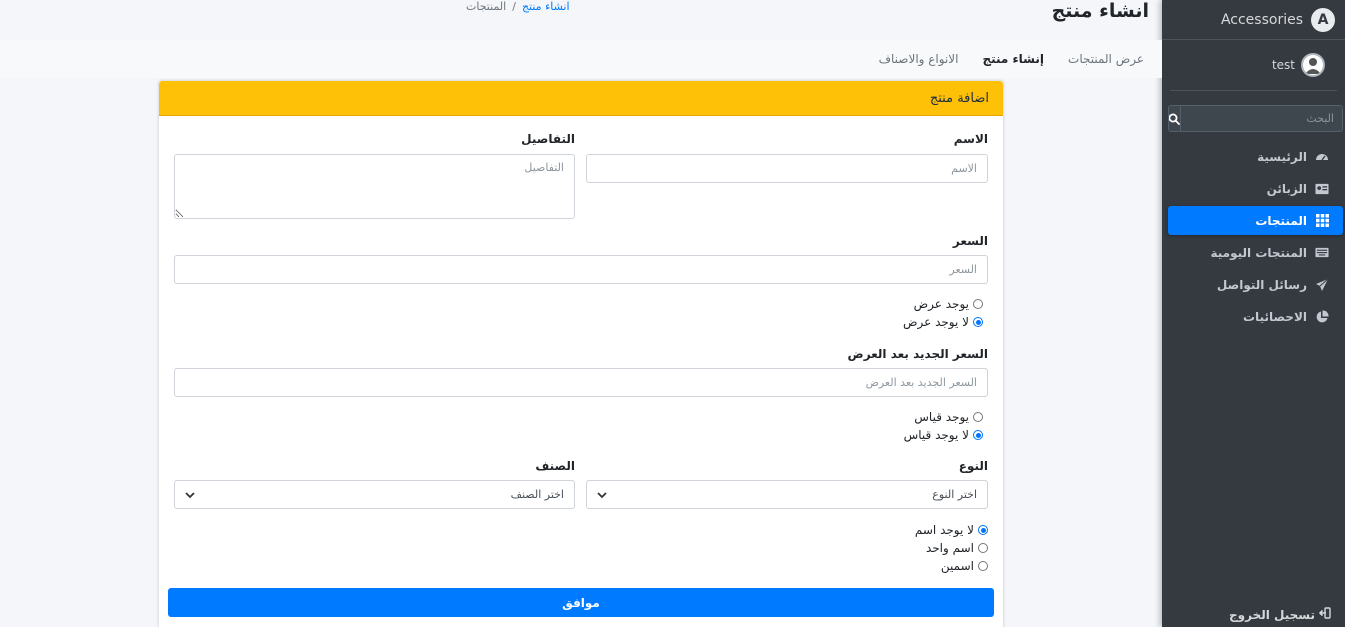 The width and height of the screenshot is (1345, 627). I want to click on sidebar-item-label: رسائل التواصل, so click(1261, 284).